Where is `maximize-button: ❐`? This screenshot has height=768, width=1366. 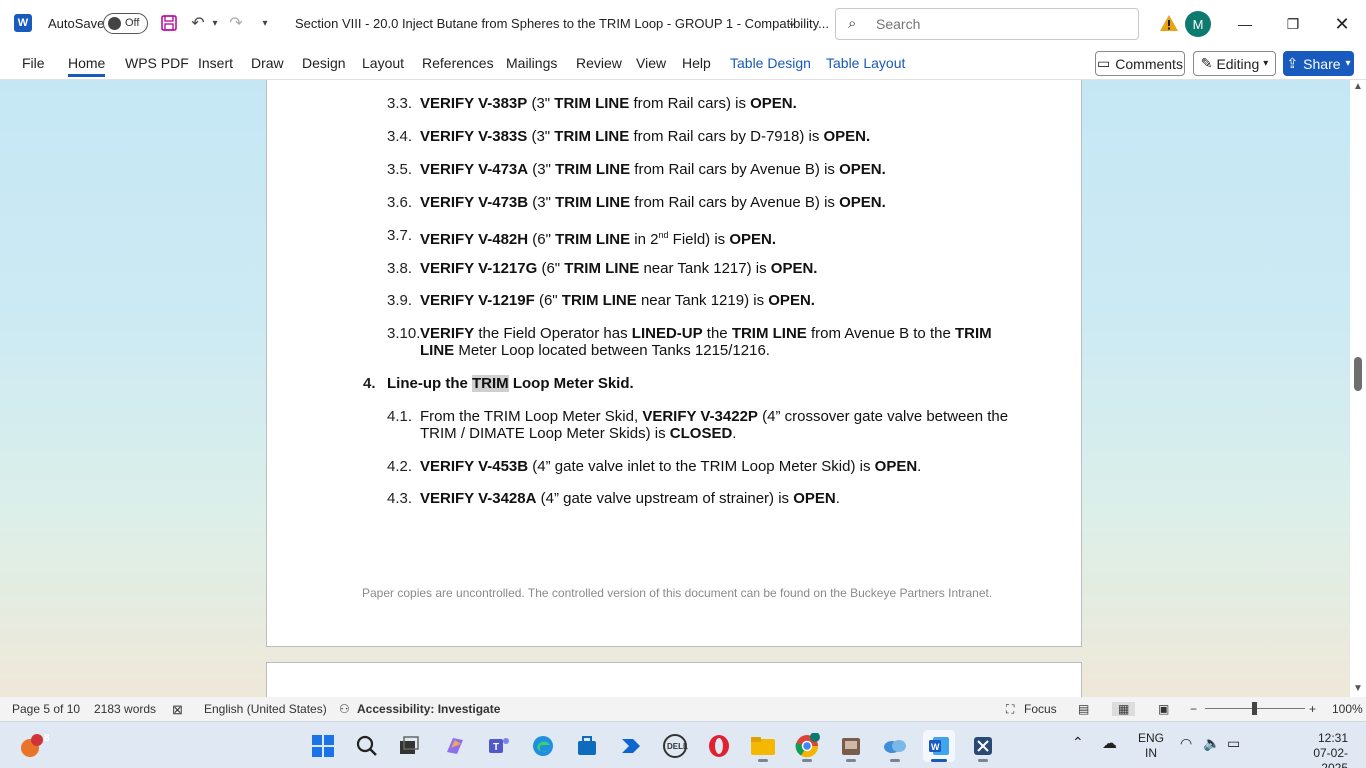 maximize-button: ❐ is located at coordinates (1293, 24).